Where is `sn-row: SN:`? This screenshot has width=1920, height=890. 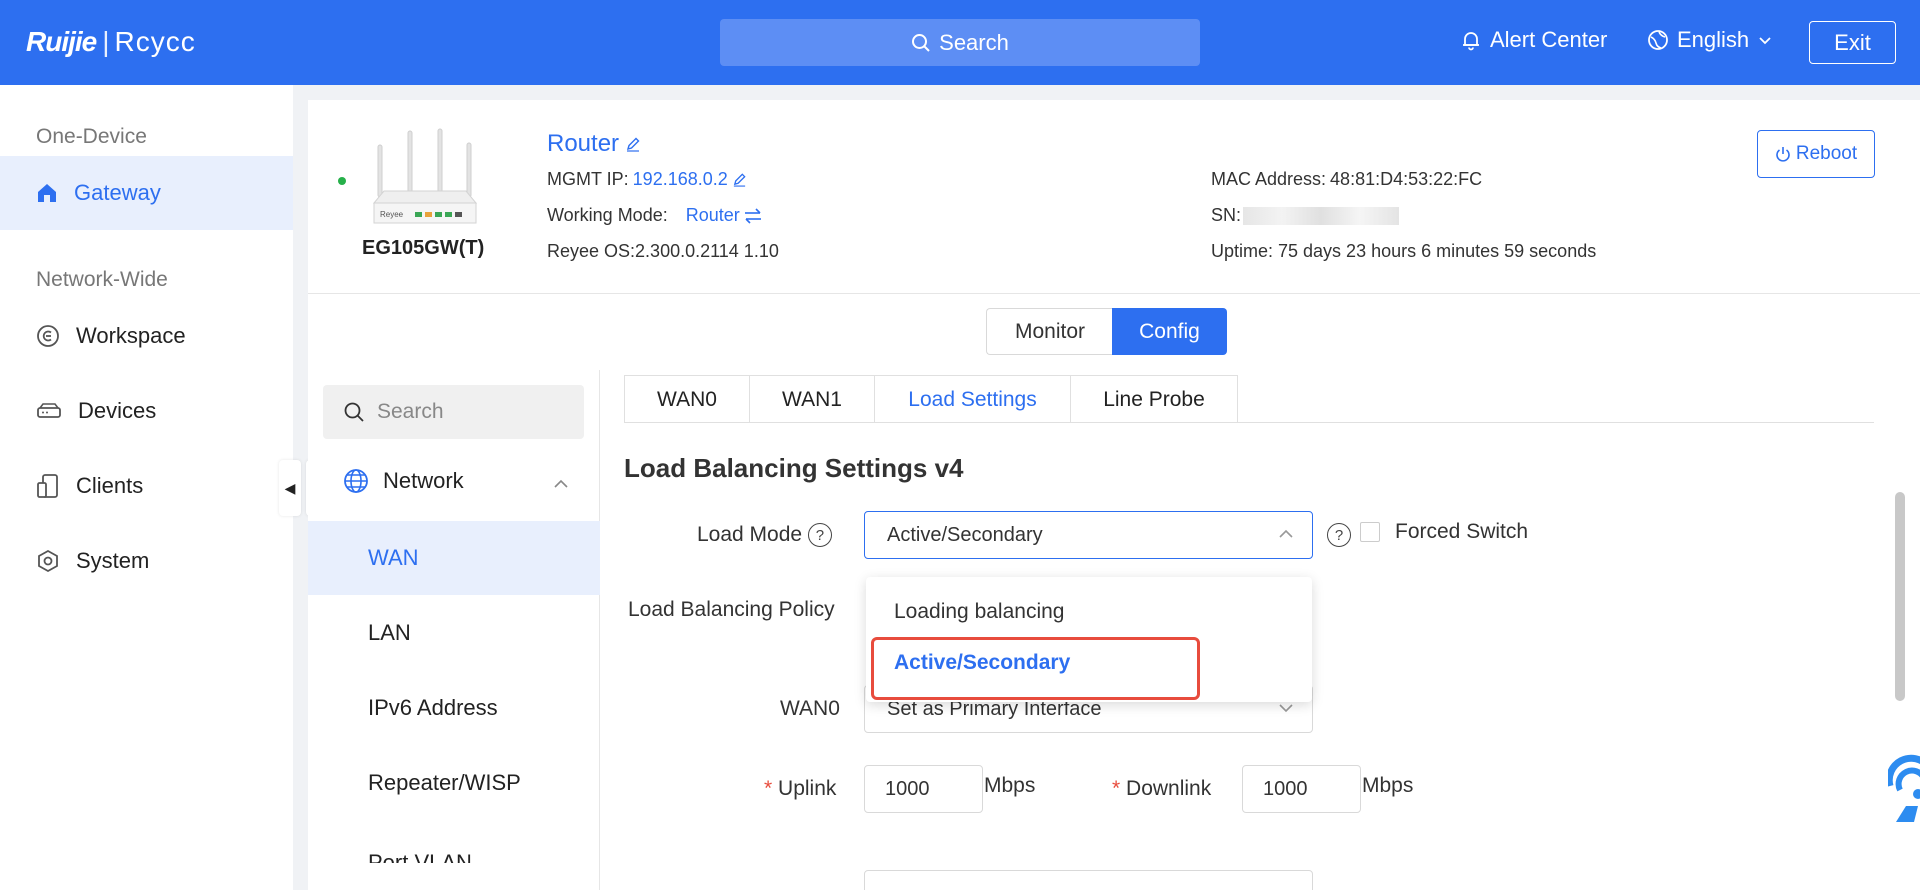
sn-row: SN: is located at coordinates (1305, 215).